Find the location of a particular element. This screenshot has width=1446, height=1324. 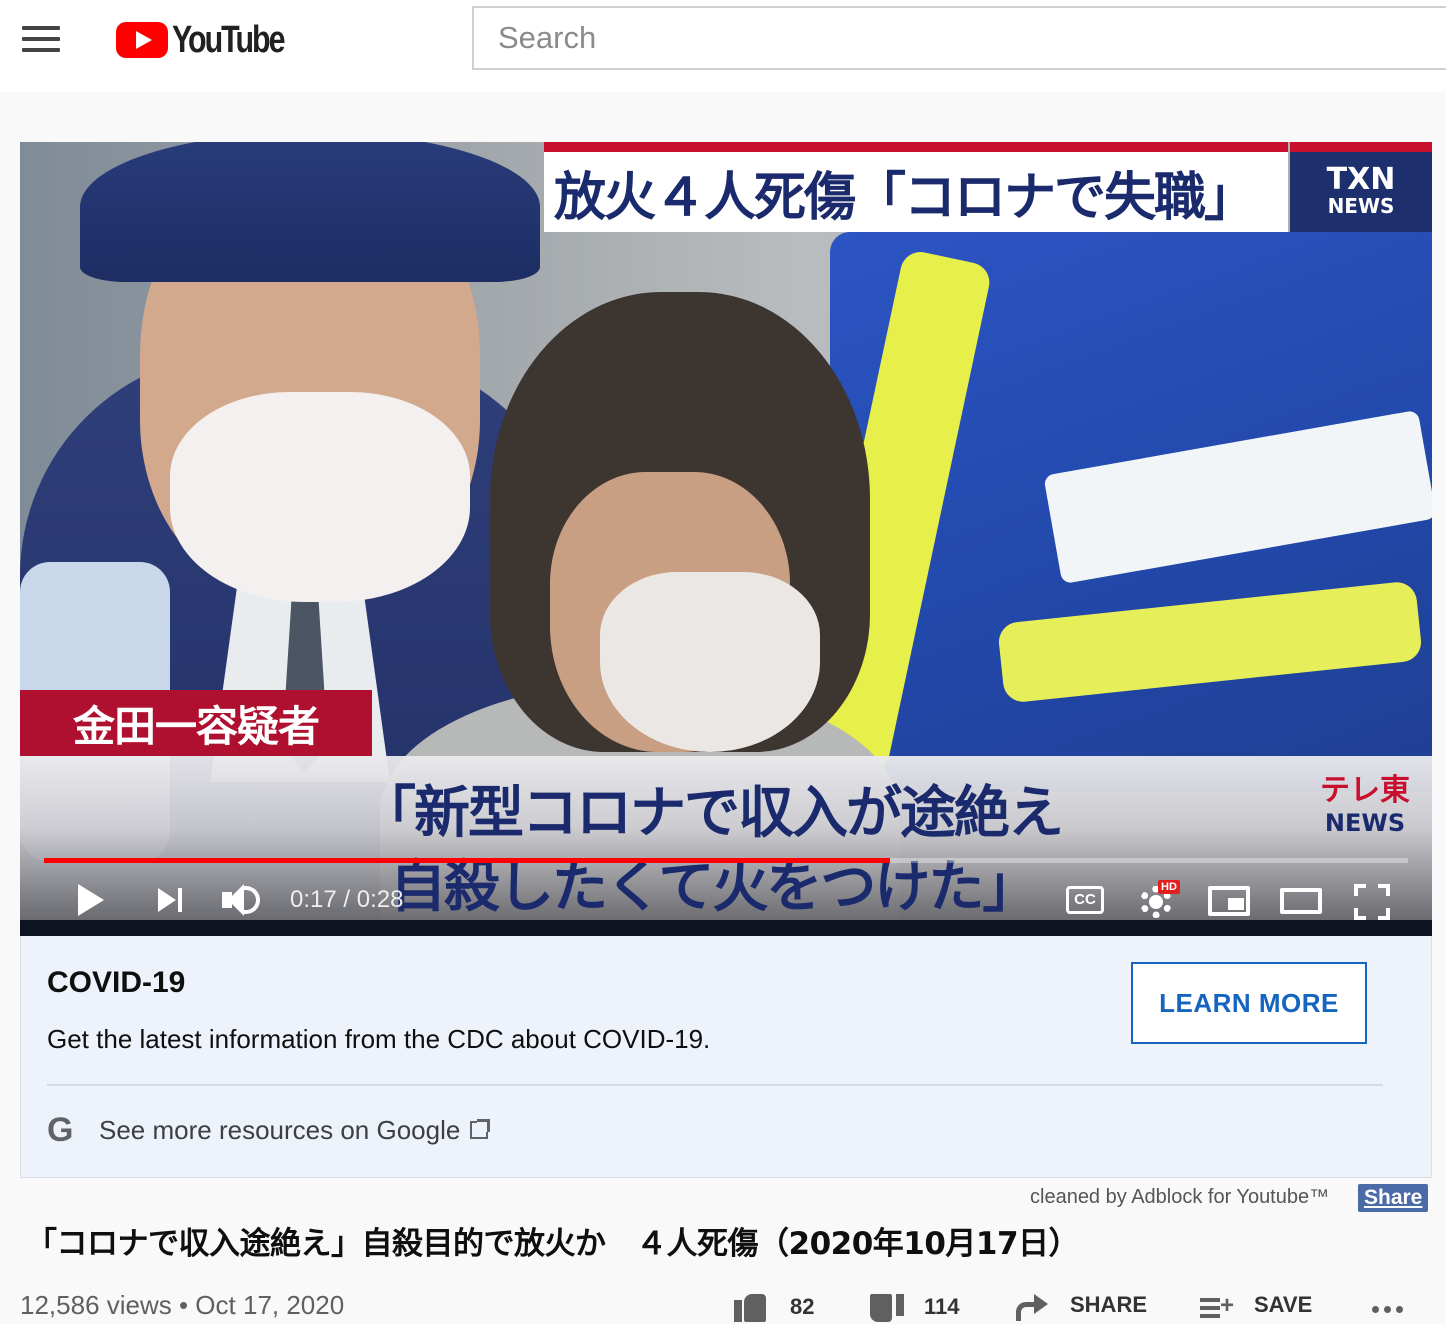

learn-more-button: LEARN MORE is located at coordinates (1249, 1003).